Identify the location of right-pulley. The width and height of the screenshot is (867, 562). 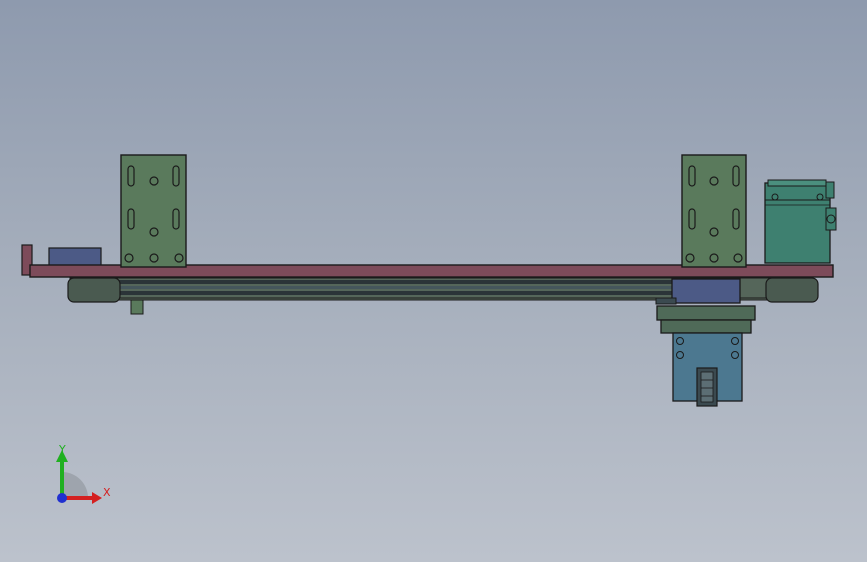
(792, 290).